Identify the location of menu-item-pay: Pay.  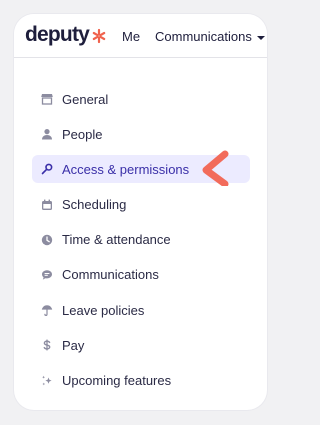
(141, 345).